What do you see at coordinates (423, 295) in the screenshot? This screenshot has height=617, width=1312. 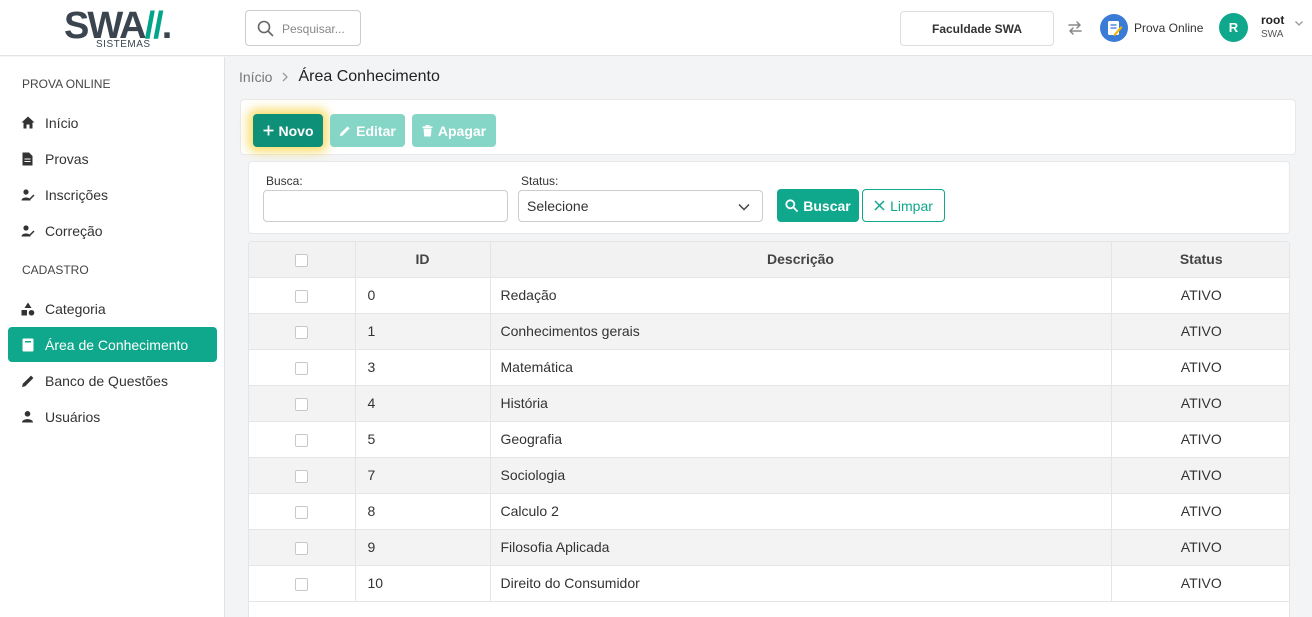 I see `cell-id: 0` at bounding box center [423, 295].